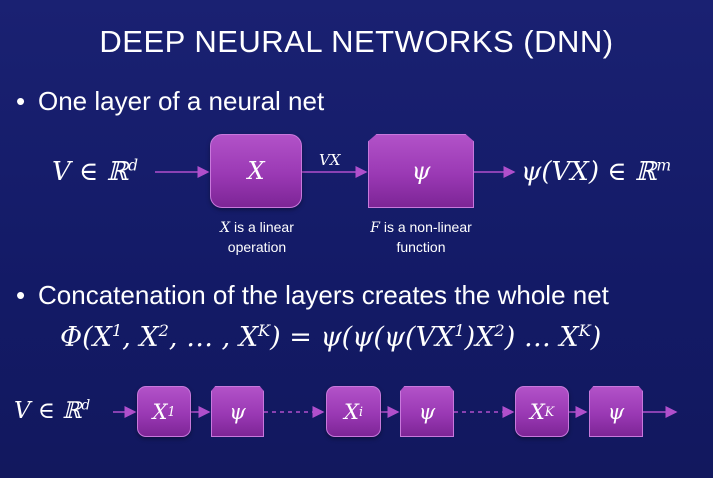  I want to click on chain-input-label: V ∈ ℝd, so click(52, 410).